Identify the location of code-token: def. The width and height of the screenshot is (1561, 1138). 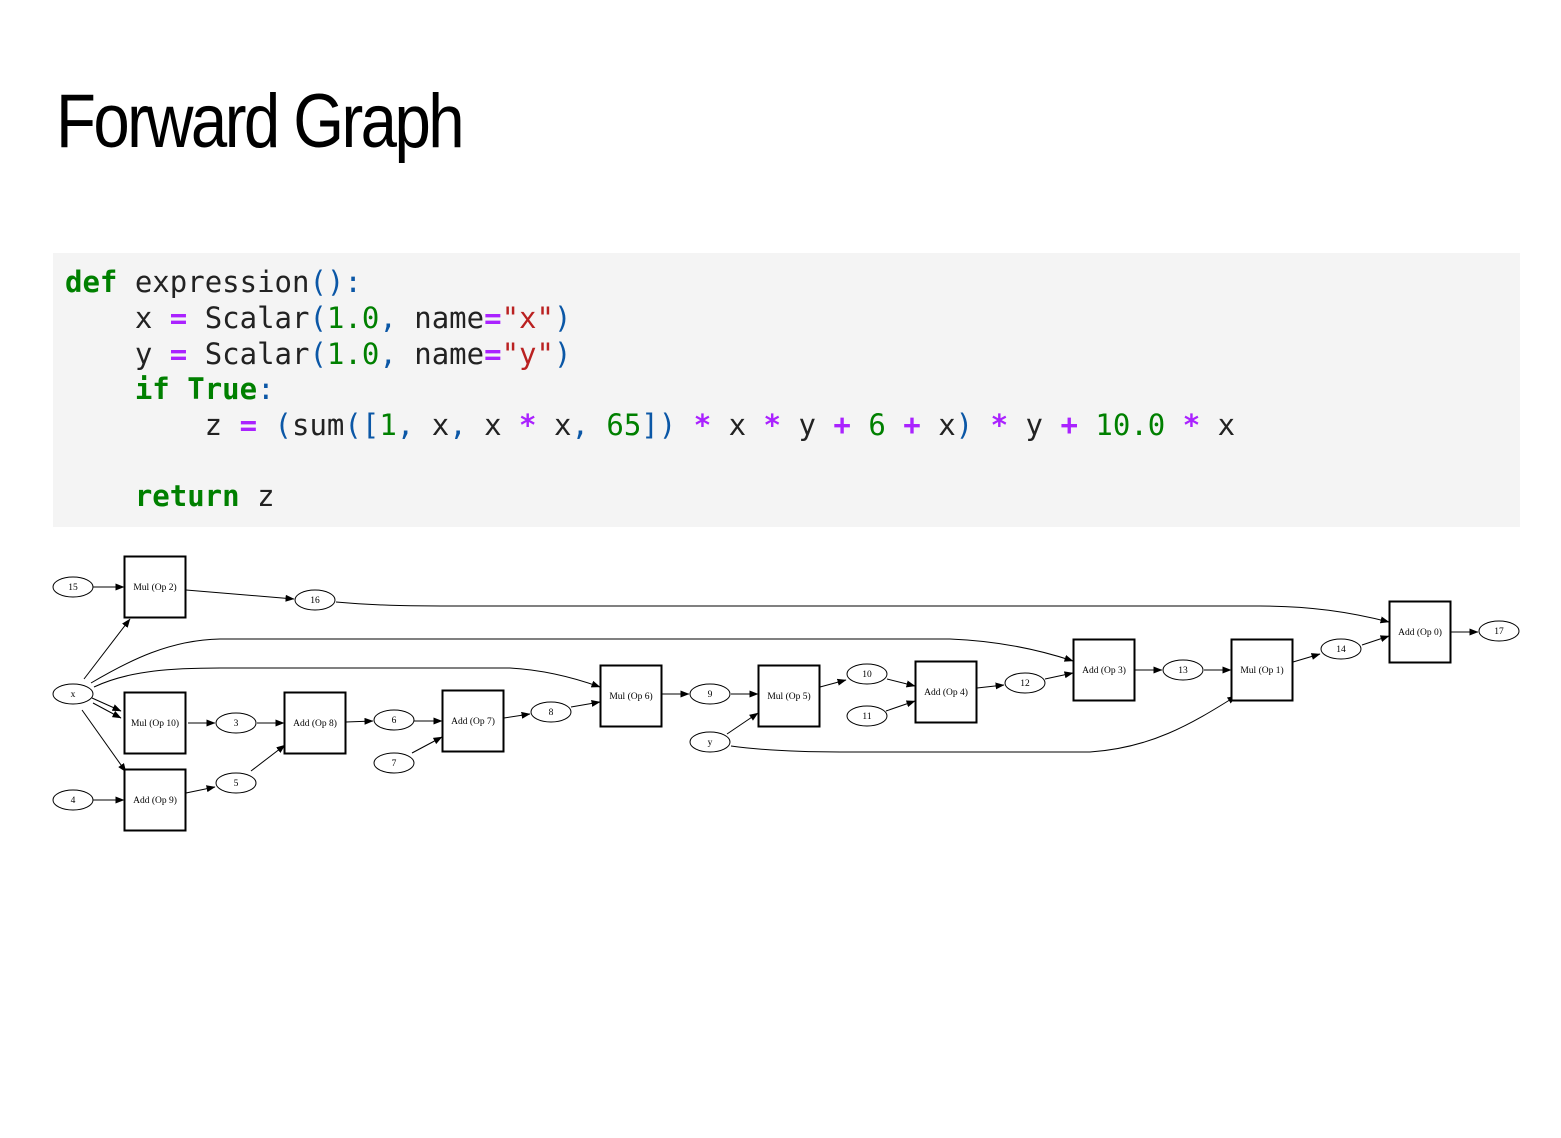
(91, 282).